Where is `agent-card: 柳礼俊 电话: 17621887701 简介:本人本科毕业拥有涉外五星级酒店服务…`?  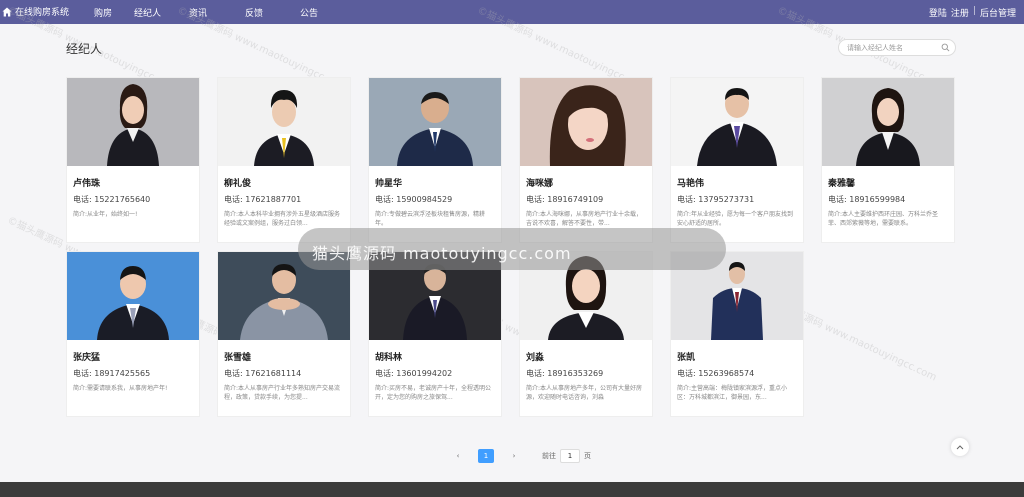 agent-card: 柳礼俊 电话: 17621887701 简介:本人本科毕业拥有涉外五星级酒店服务… is located at coordinates (284, 160).